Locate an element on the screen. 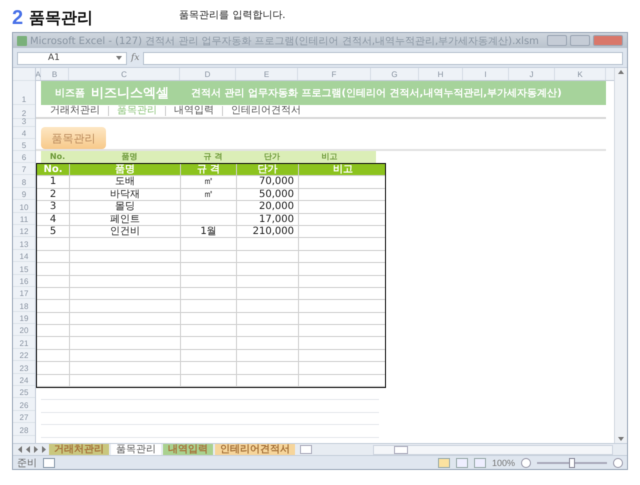 The width and height of the screenshot is (640, 485). table-cell: 70,000 is located at coordinates (268, 182).